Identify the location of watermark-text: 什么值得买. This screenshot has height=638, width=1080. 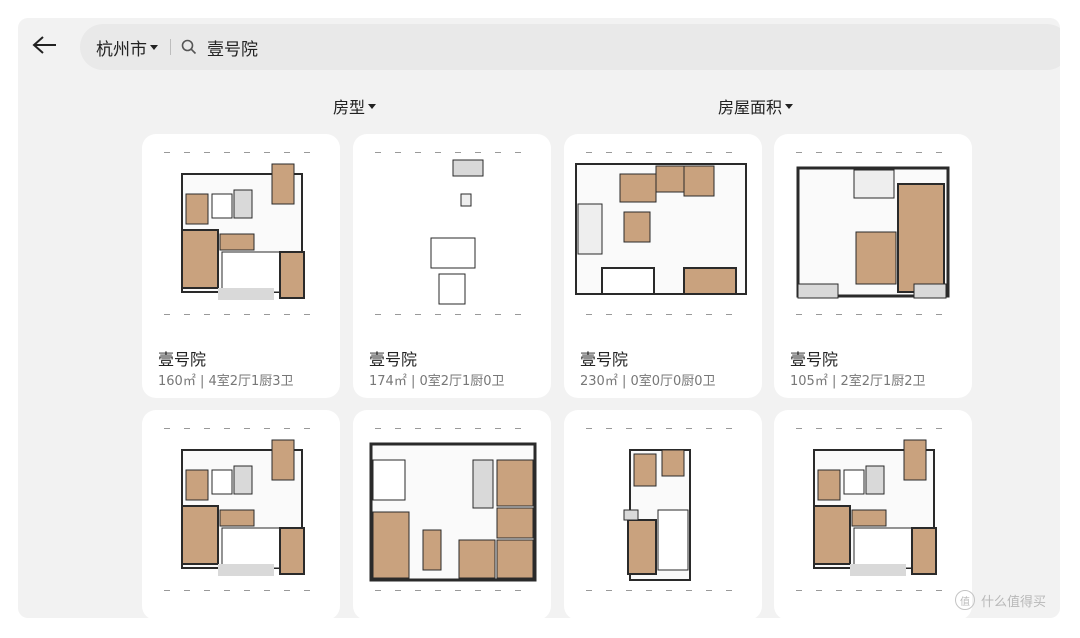
(1013, 602).